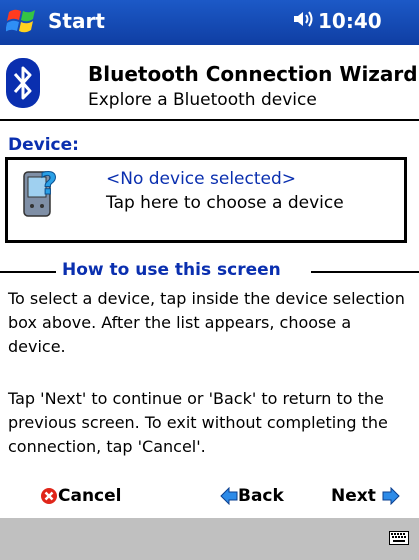  What do you see at coordinates (209, 120) in the screenshot?
I see `header-divider` at bounding box center [209, 120].